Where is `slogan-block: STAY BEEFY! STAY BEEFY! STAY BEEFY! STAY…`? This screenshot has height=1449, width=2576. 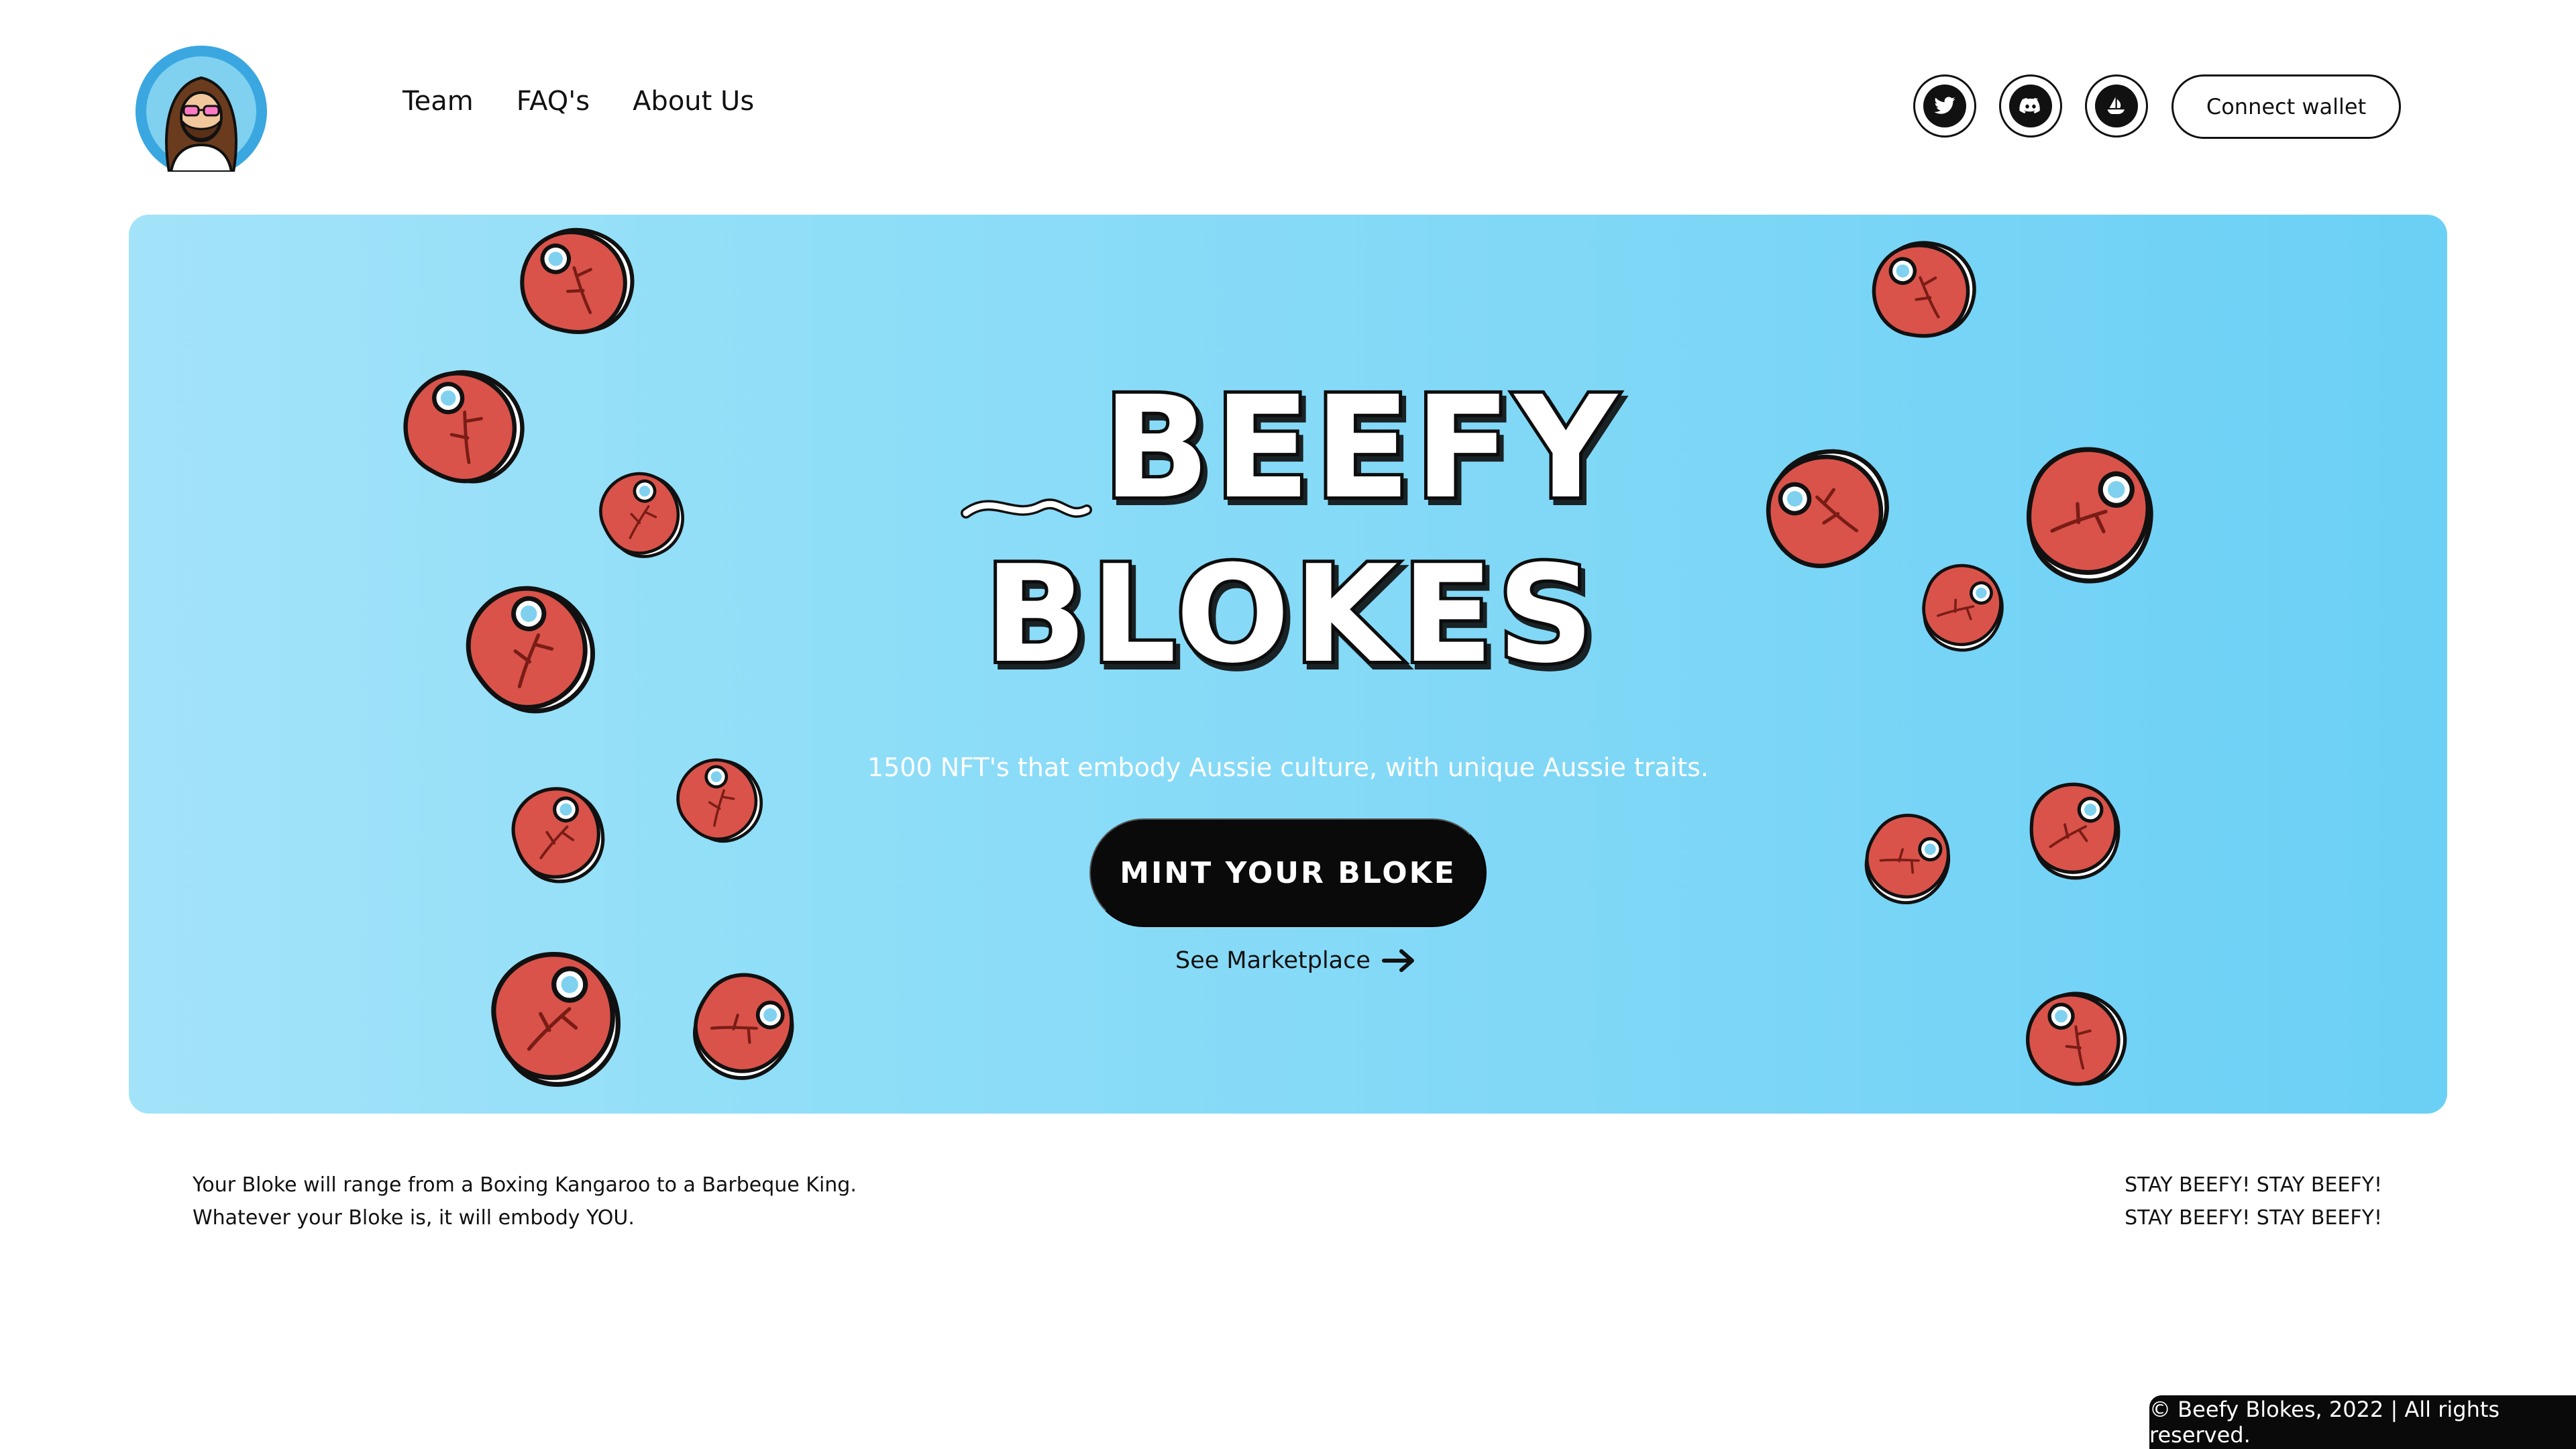 slogan-block: STAY BEEFY! STAY BEEFY! STAY BEEFY! STAY… is located at coordinates (2253, 1201).